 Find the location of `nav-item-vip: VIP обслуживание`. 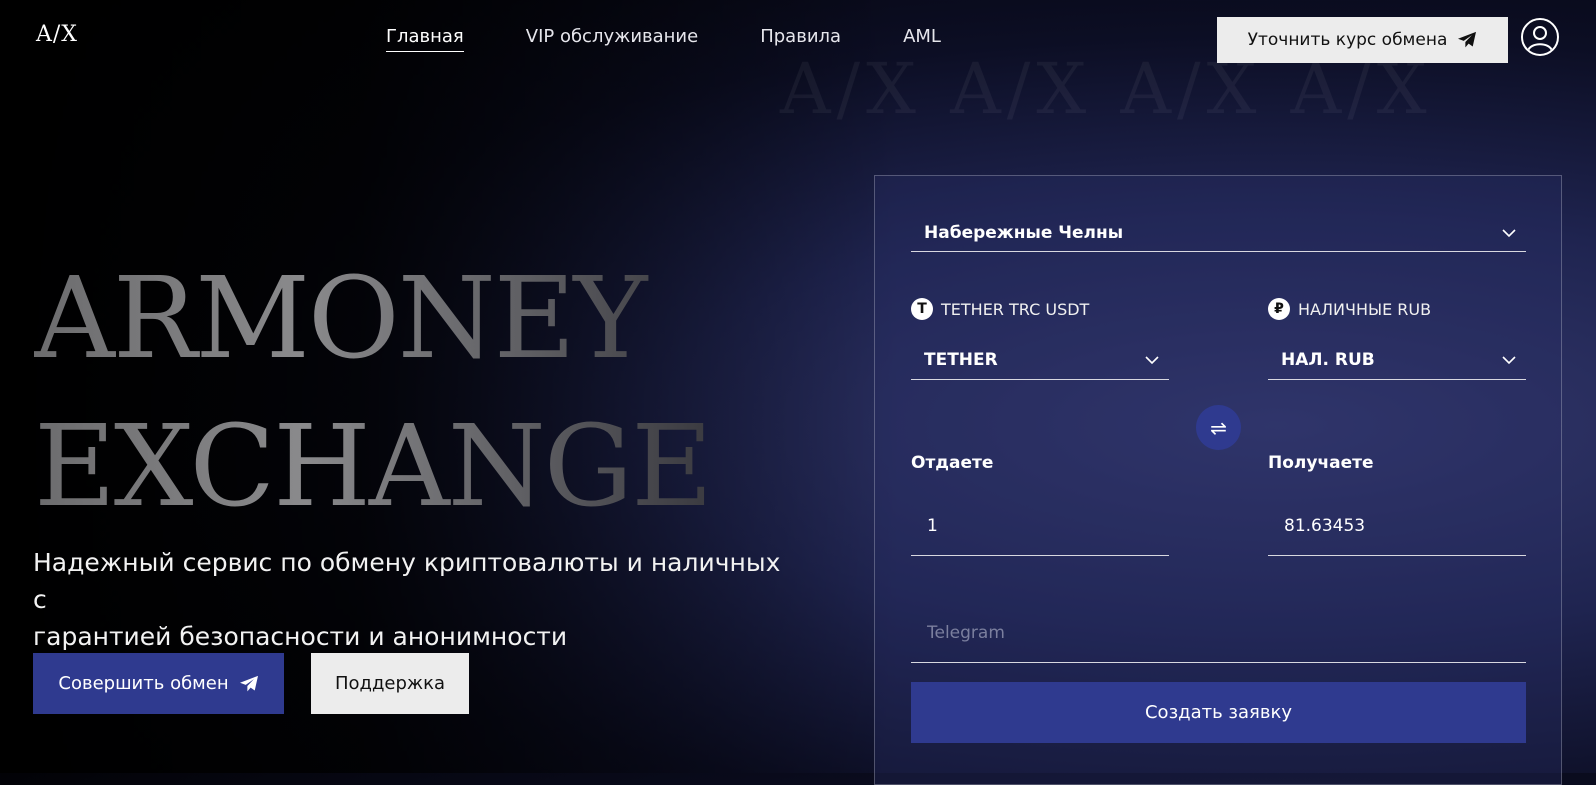

nav-item-vip: VIP обслуживание is located at coordinates (612, 39).